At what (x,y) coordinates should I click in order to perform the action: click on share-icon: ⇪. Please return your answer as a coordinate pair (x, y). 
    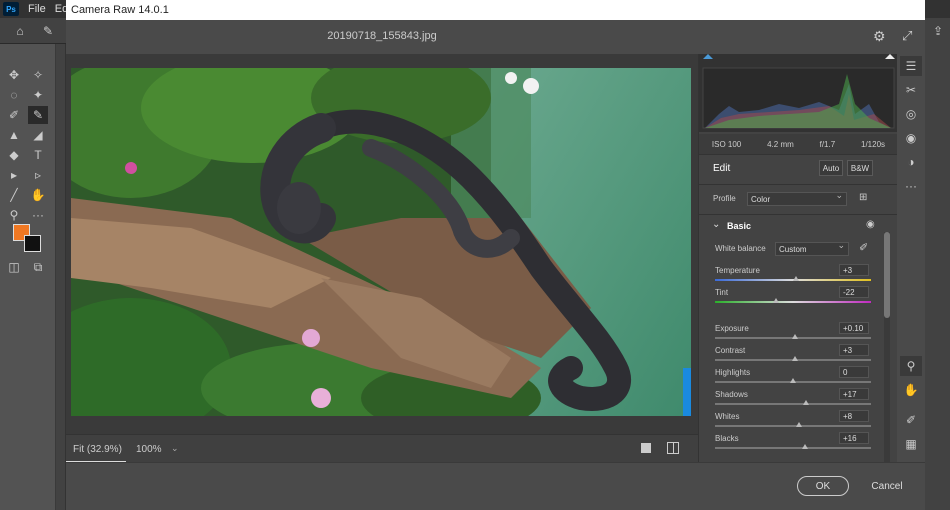
    Looking at the image, I should click on (938, 31).